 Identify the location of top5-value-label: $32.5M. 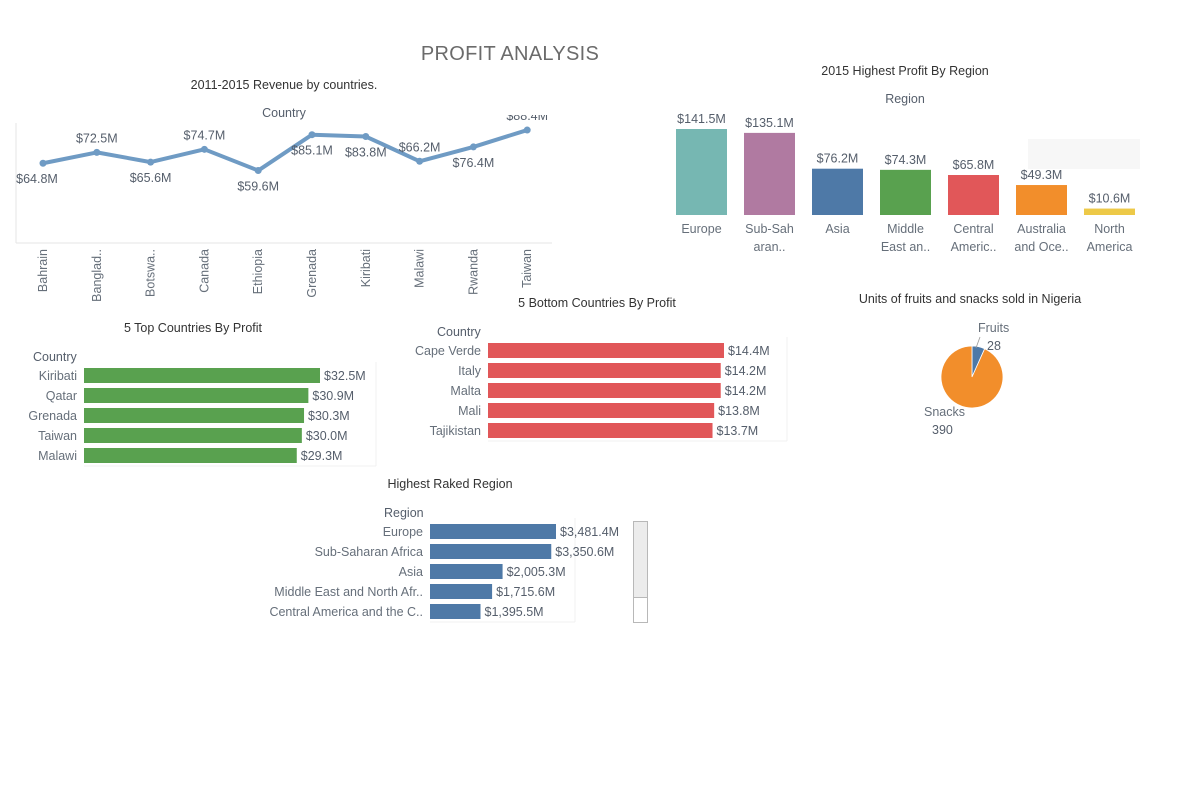
(345, 376).